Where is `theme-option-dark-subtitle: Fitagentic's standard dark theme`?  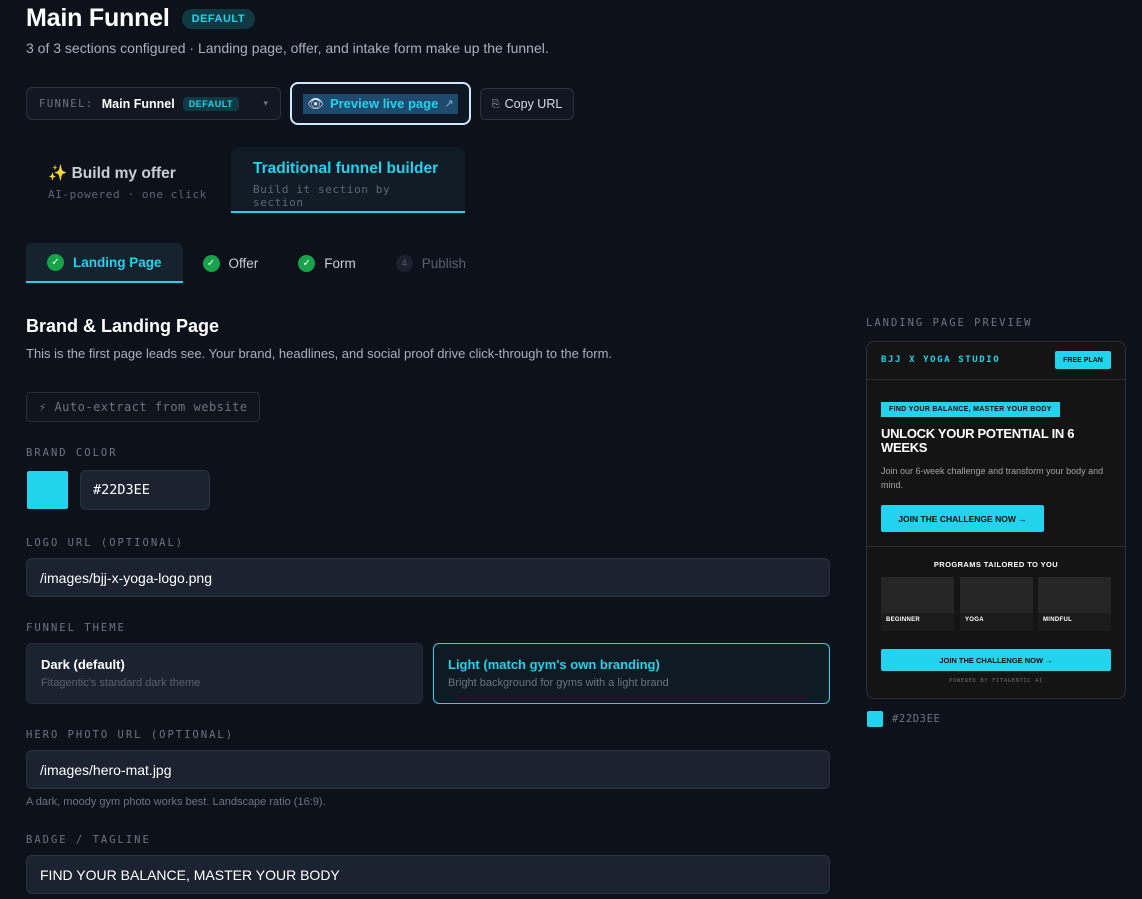
theme-option-dark-subtitle: Fitagentic's standard dark theme is located at coordinates (121, 683).